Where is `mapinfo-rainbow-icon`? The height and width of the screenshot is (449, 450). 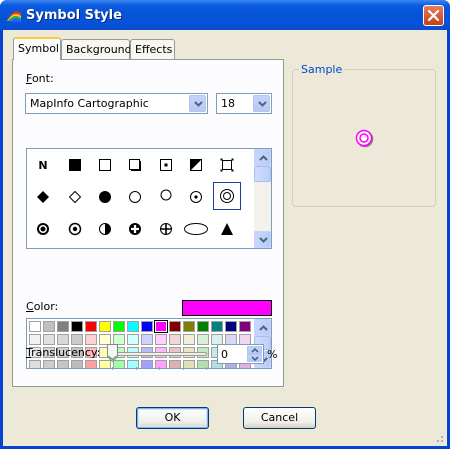
mapinfo-rainbow-icon is located at coordinates (14, 16).